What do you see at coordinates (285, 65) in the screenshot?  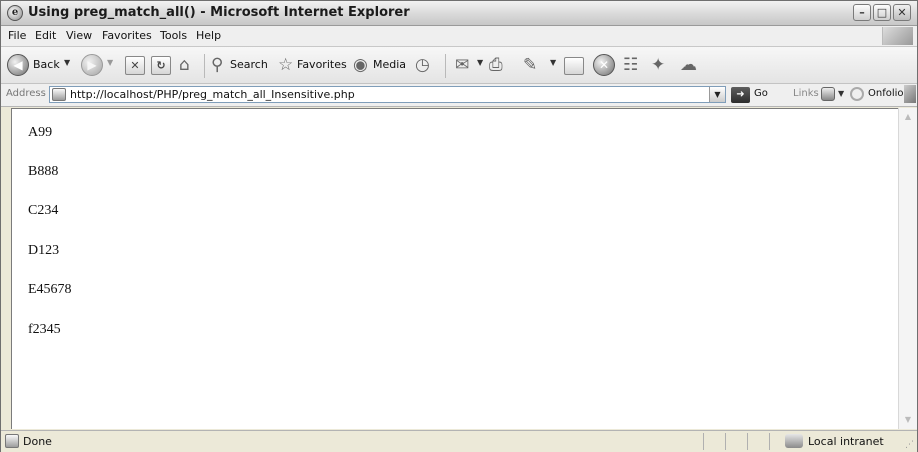 I see `favorites-star-icon: ☆` at bounding box center [285, 65].